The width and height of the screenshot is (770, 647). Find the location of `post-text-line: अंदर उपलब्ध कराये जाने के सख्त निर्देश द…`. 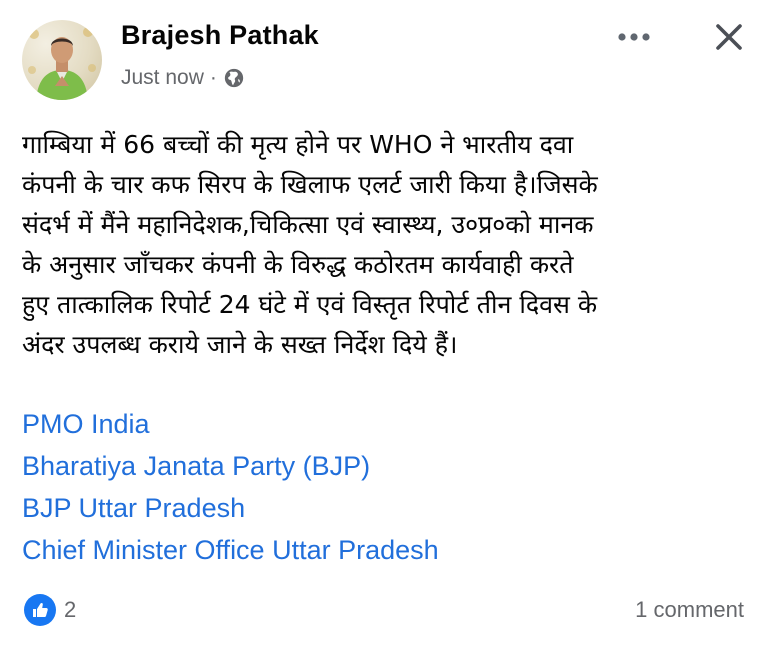

post-text-line: अंदर उपलब्ध कराये जाने के सख्त निर्देश द… is located at coordinates (240, 344).